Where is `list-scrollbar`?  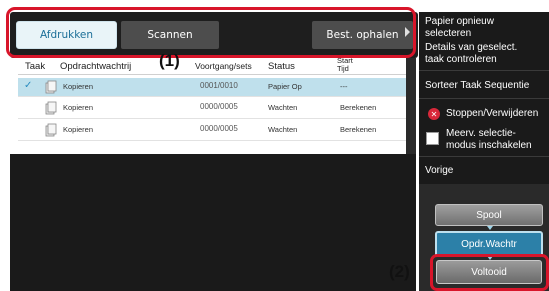 list-scrollbar is located at coordinates (411, 106).